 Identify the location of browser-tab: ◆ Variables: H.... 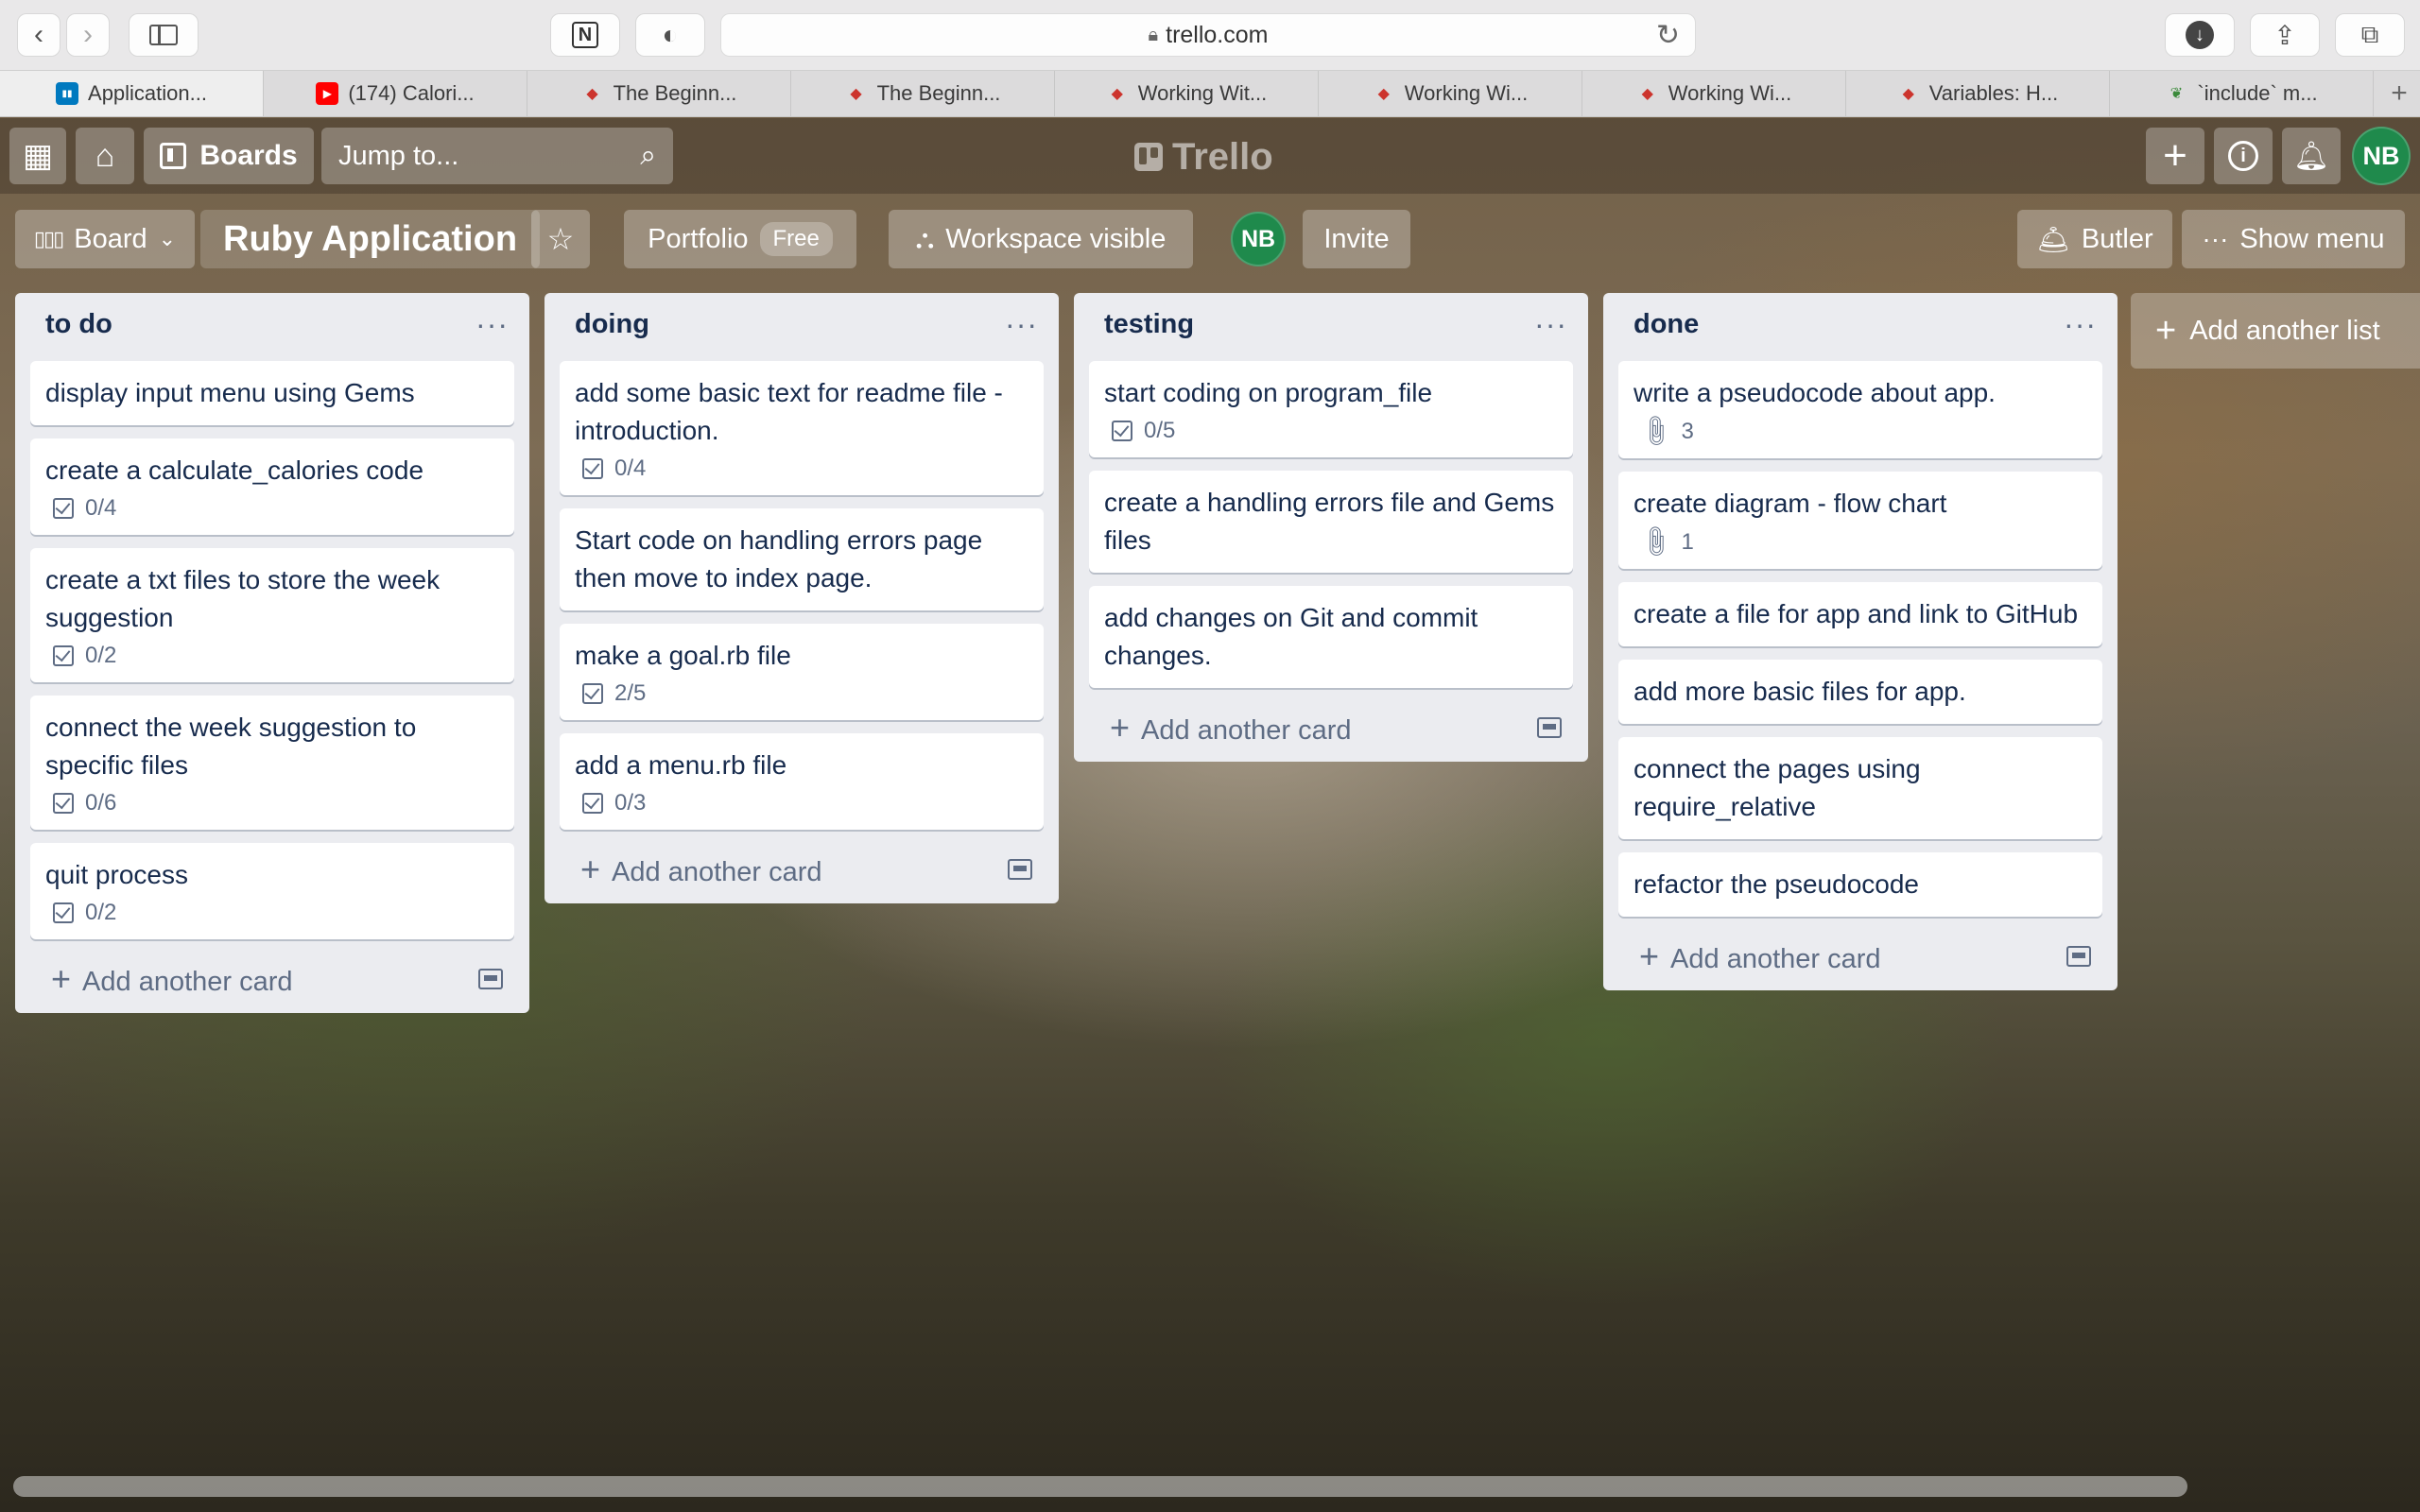
(1978, 93).